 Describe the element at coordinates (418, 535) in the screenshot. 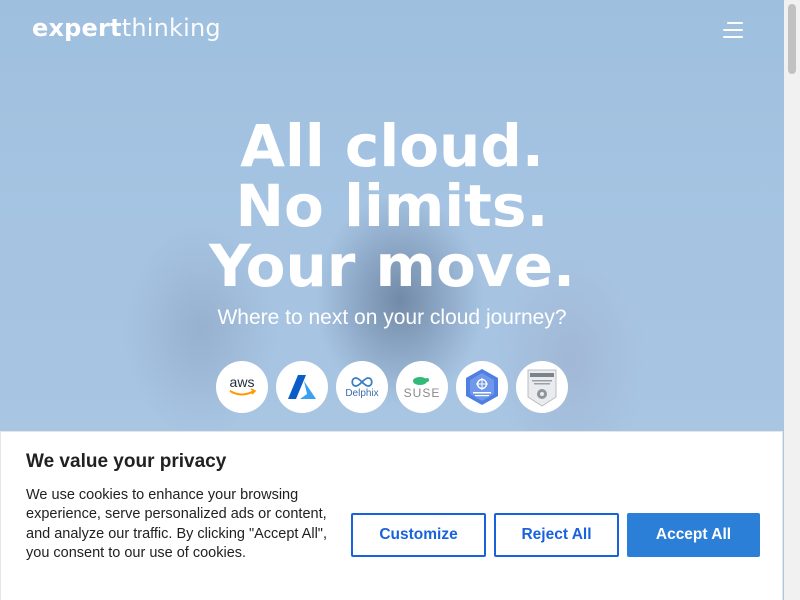

I see `customize-button: Customize` at that location.